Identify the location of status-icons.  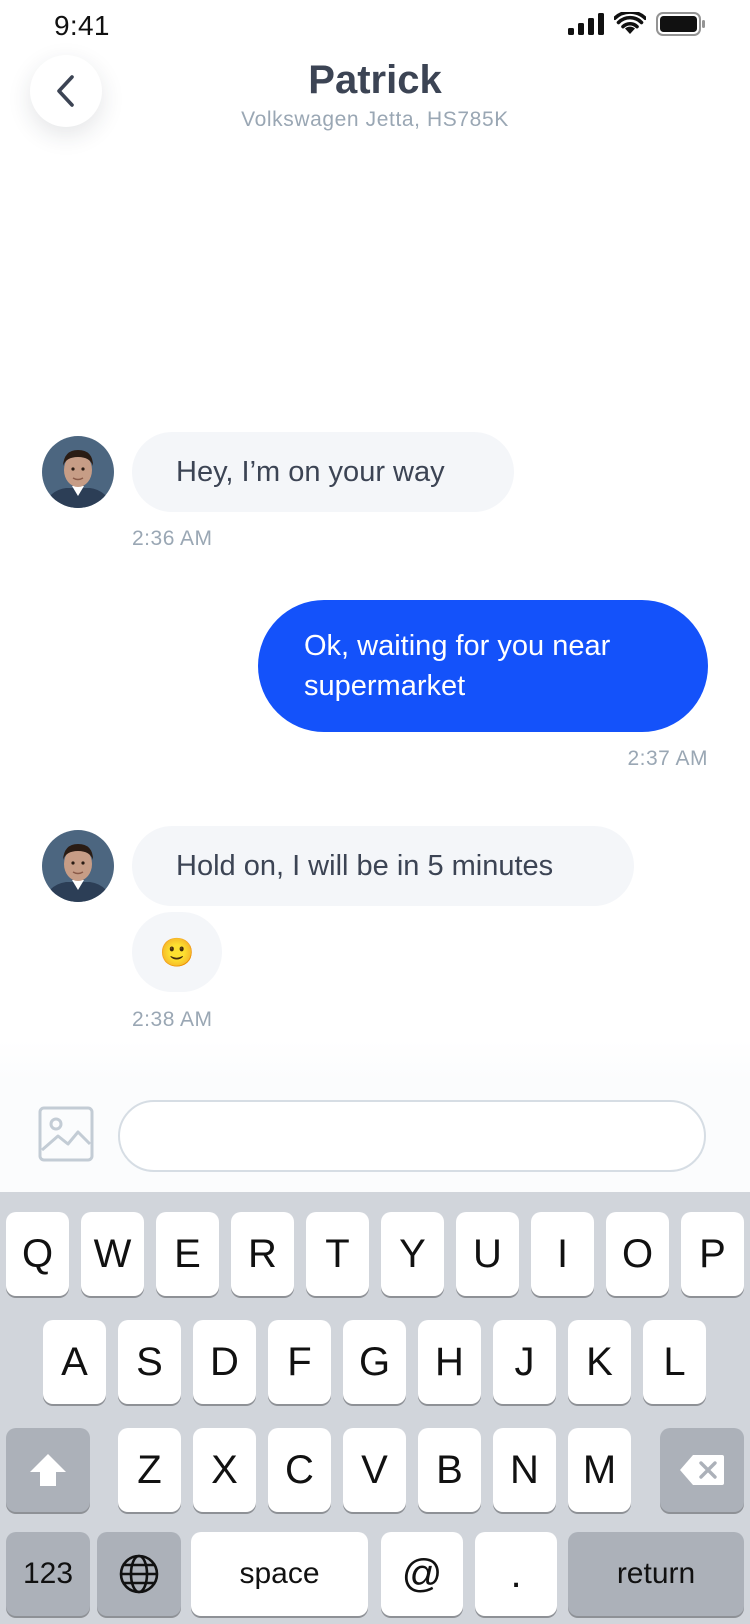
(637, 24).